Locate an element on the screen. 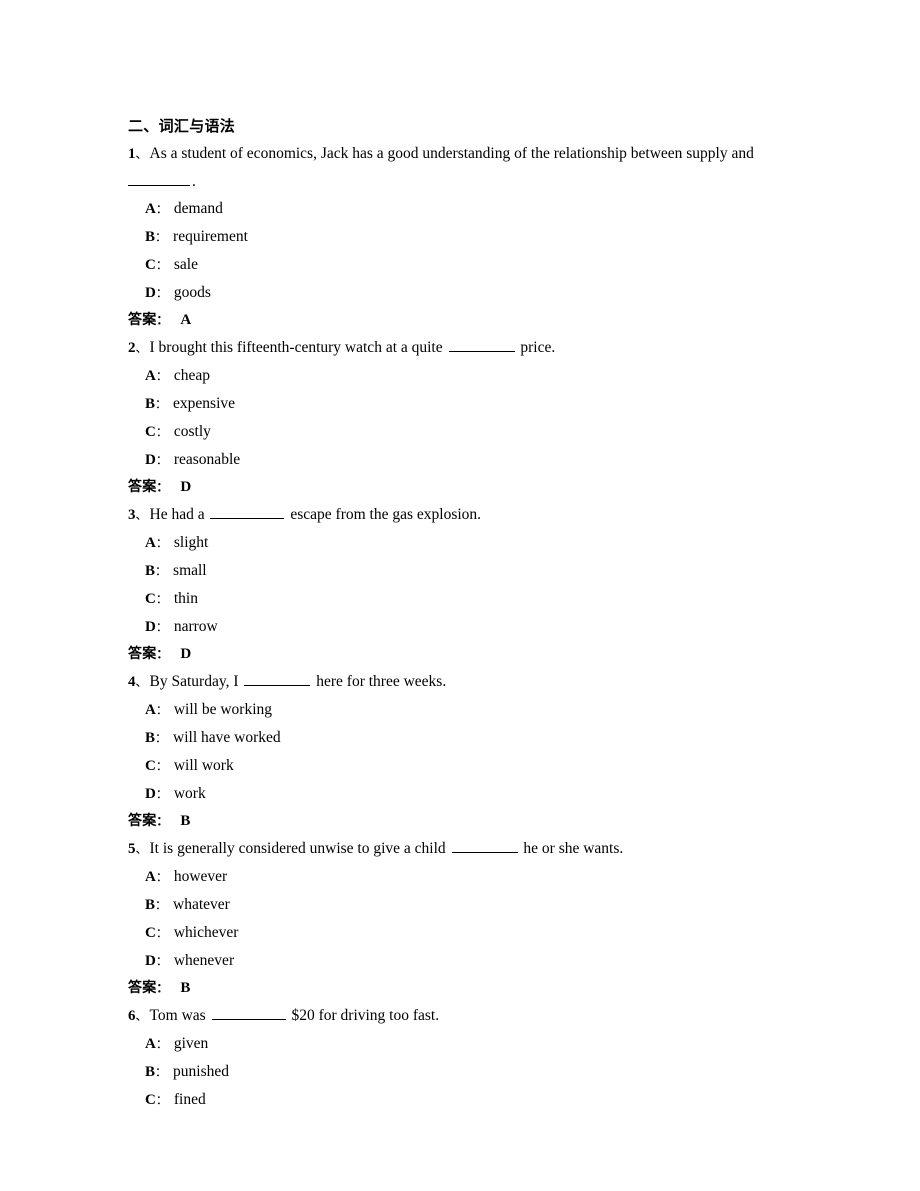  answer-line: 答案： B is located at coordinates (458, 821).